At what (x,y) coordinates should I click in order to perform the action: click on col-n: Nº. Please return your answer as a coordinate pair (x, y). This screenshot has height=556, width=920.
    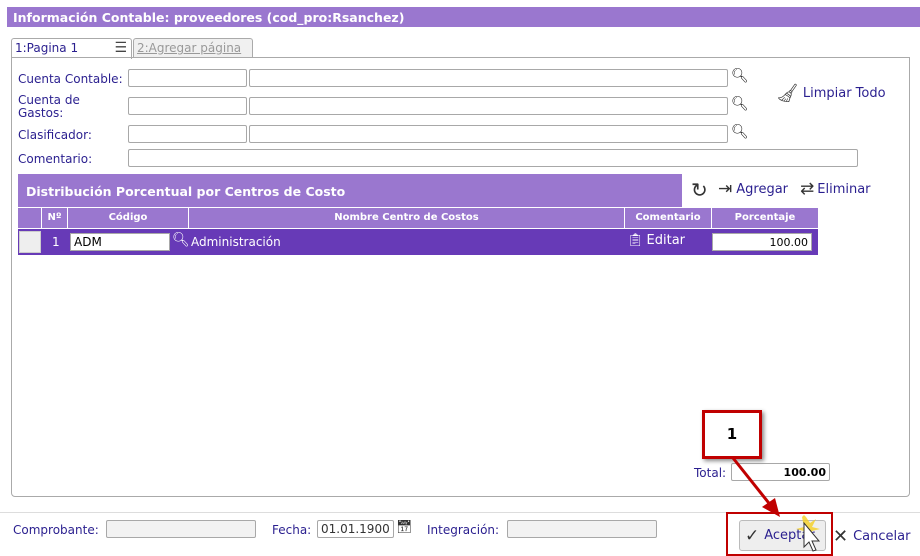
    Looking at the image, I should click on (55, 218).